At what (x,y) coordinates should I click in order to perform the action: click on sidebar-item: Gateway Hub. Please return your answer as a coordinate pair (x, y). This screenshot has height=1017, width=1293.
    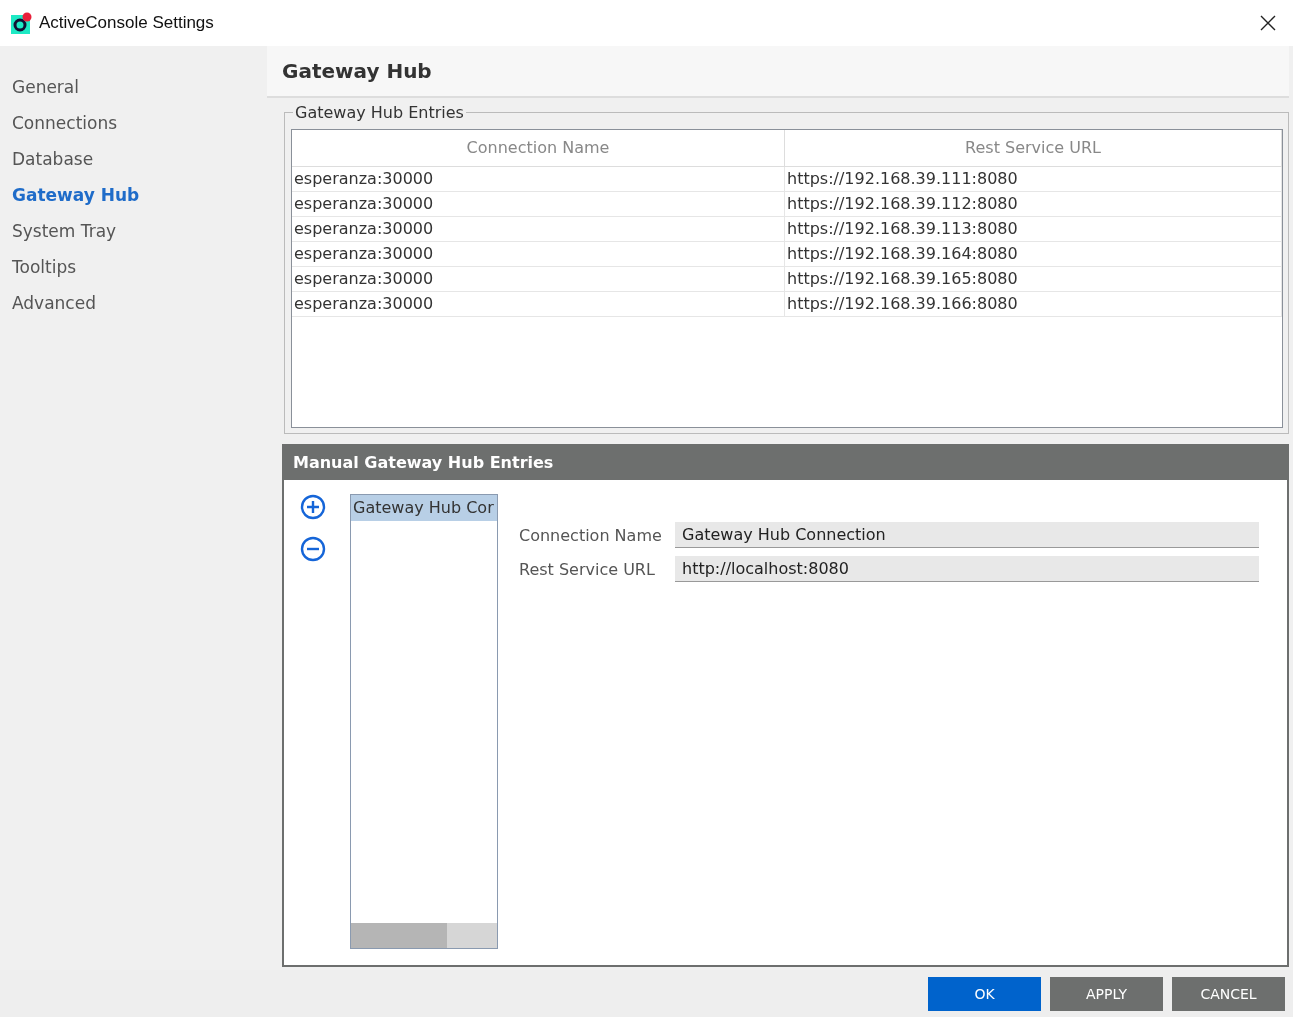
    Looking at the image, I should click on (133, 199).